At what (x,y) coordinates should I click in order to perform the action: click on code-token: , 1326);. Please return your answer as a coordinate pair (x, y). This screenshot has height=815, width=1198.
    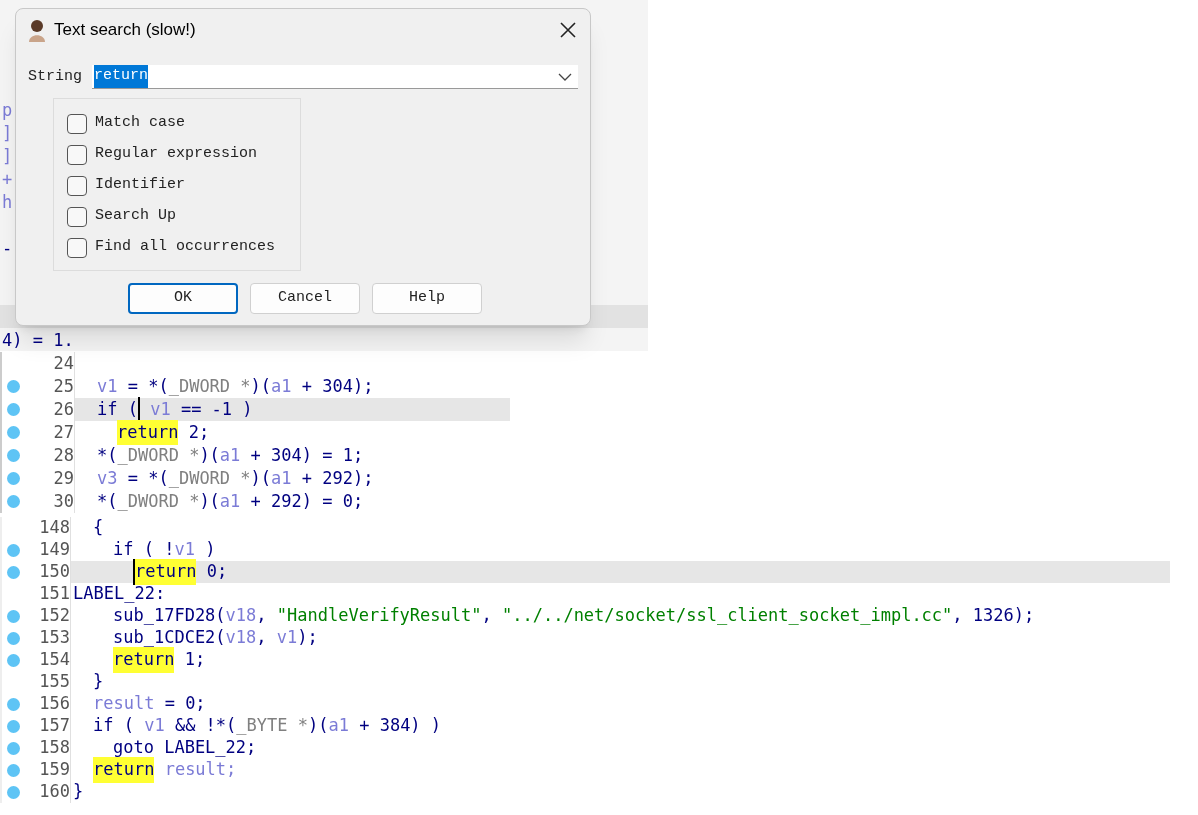
    Looking at the image, I should click on (993, 616).